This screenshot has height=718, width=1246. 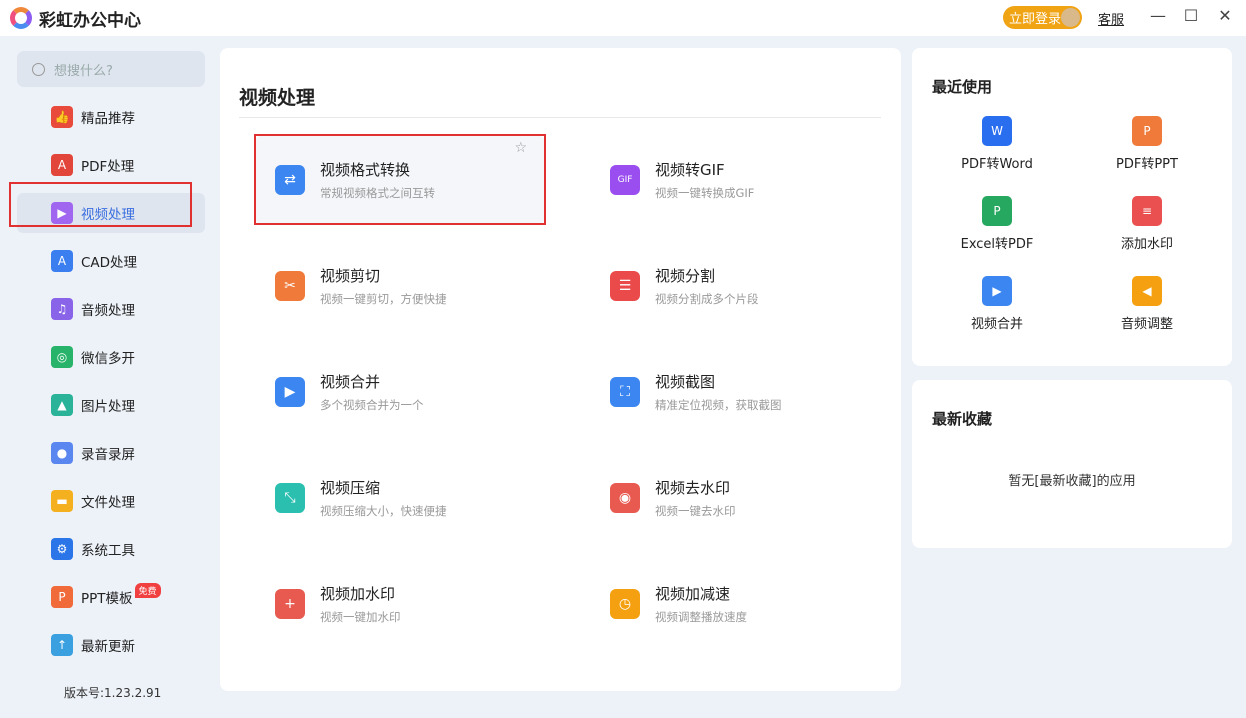 I want to click on login-button: 立即登录, so click(x=1042, y=17).